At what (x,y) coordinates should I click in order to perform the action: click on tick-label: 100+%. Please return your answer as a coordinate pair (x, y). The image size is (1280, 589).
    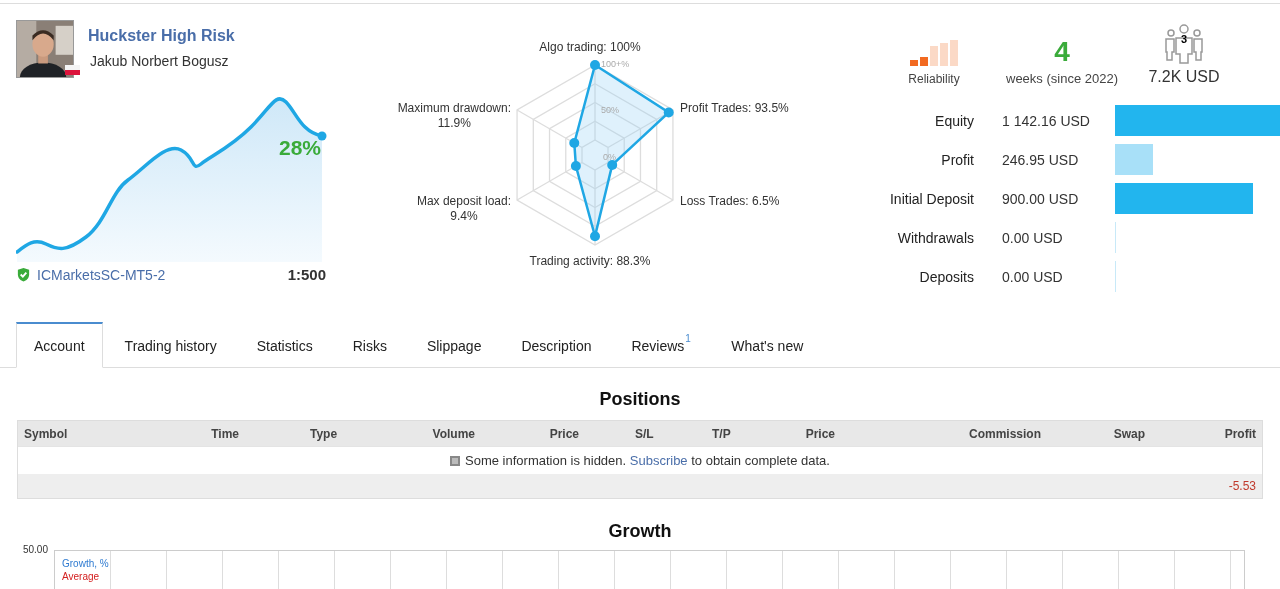
    Looking at the image, I should click on (615, 64).